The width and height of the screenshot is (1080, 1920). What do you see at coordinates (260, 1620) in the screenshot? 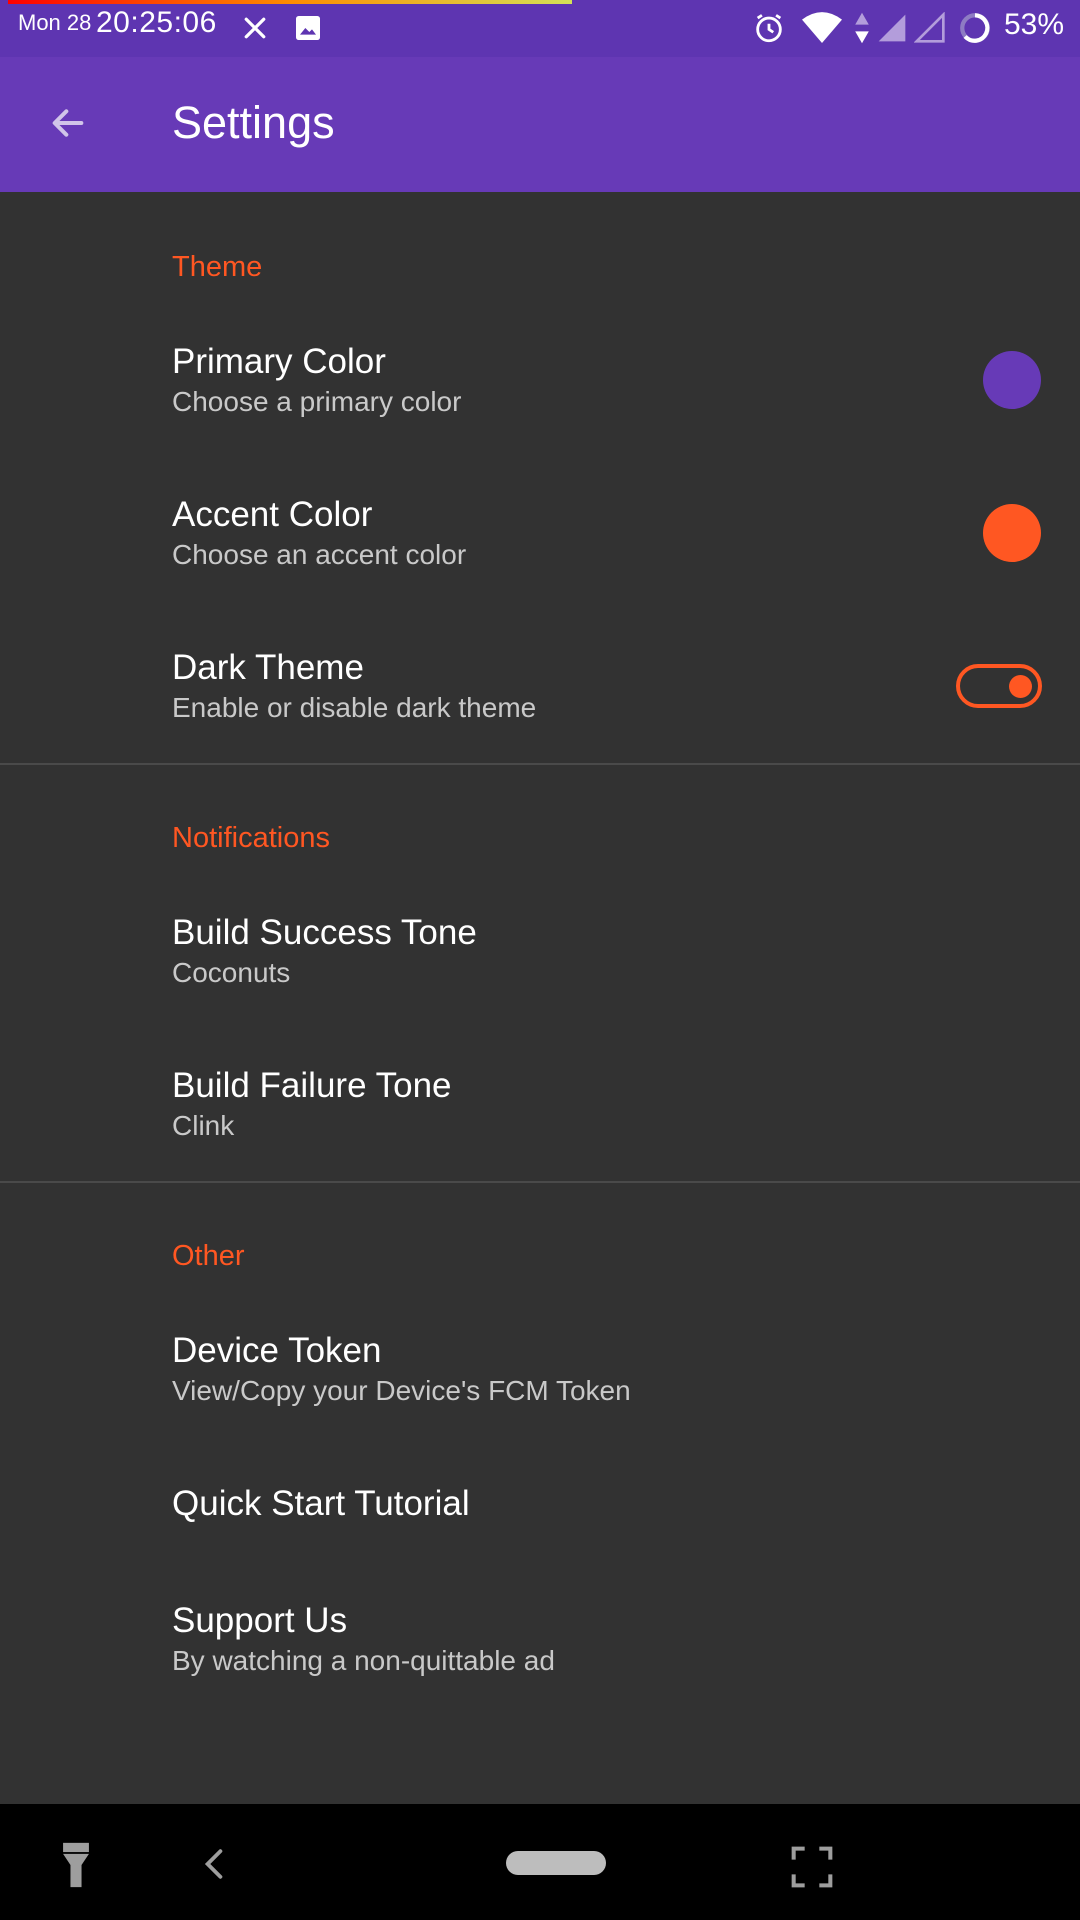
I see `pref-title: Support Us` at bounding box center [260, 1620].